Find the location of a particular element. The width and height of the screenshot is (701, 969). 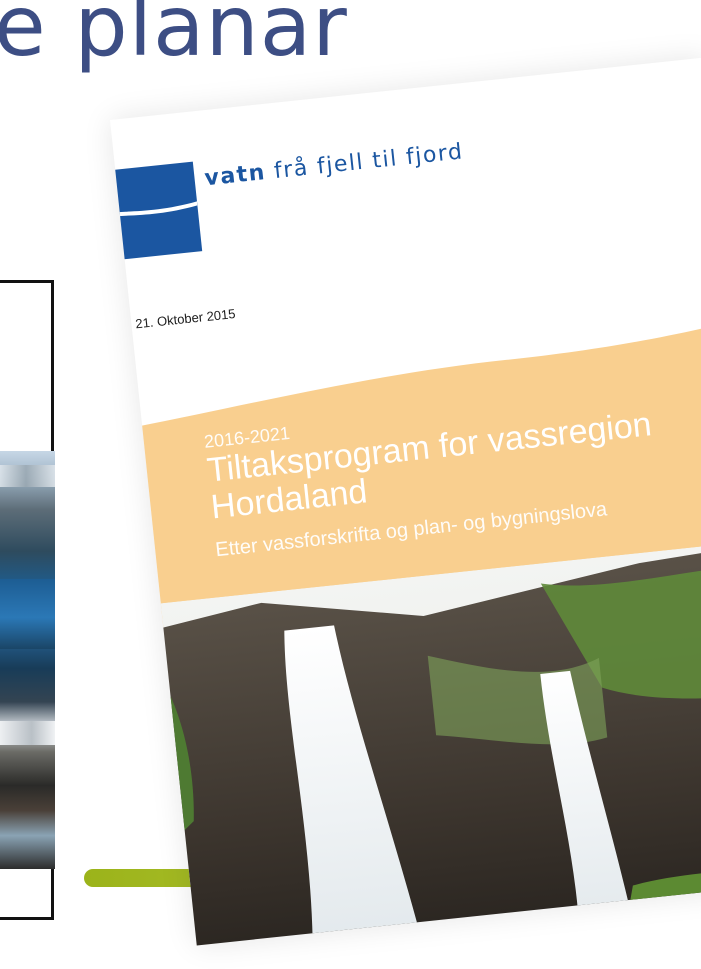

snow-ridge is located at coordinates (27, 476).